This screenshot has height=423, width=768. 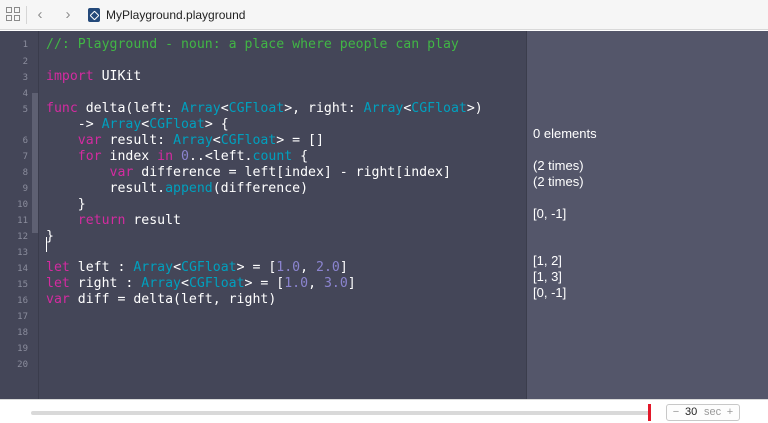 What do you see at coordinates (22, 253) in the screenshot?
I see `line-number: 13` at bounding box center [22, 253].